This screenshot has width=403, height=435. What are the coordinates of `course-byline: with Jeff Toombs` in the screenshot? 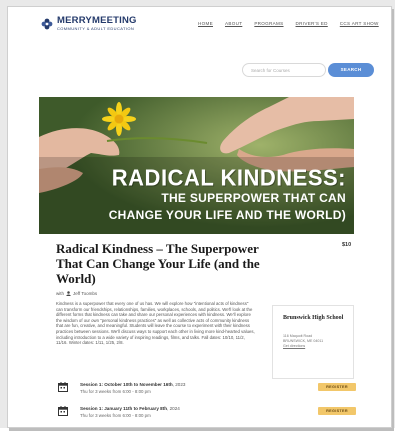 It's located at (76, 293).